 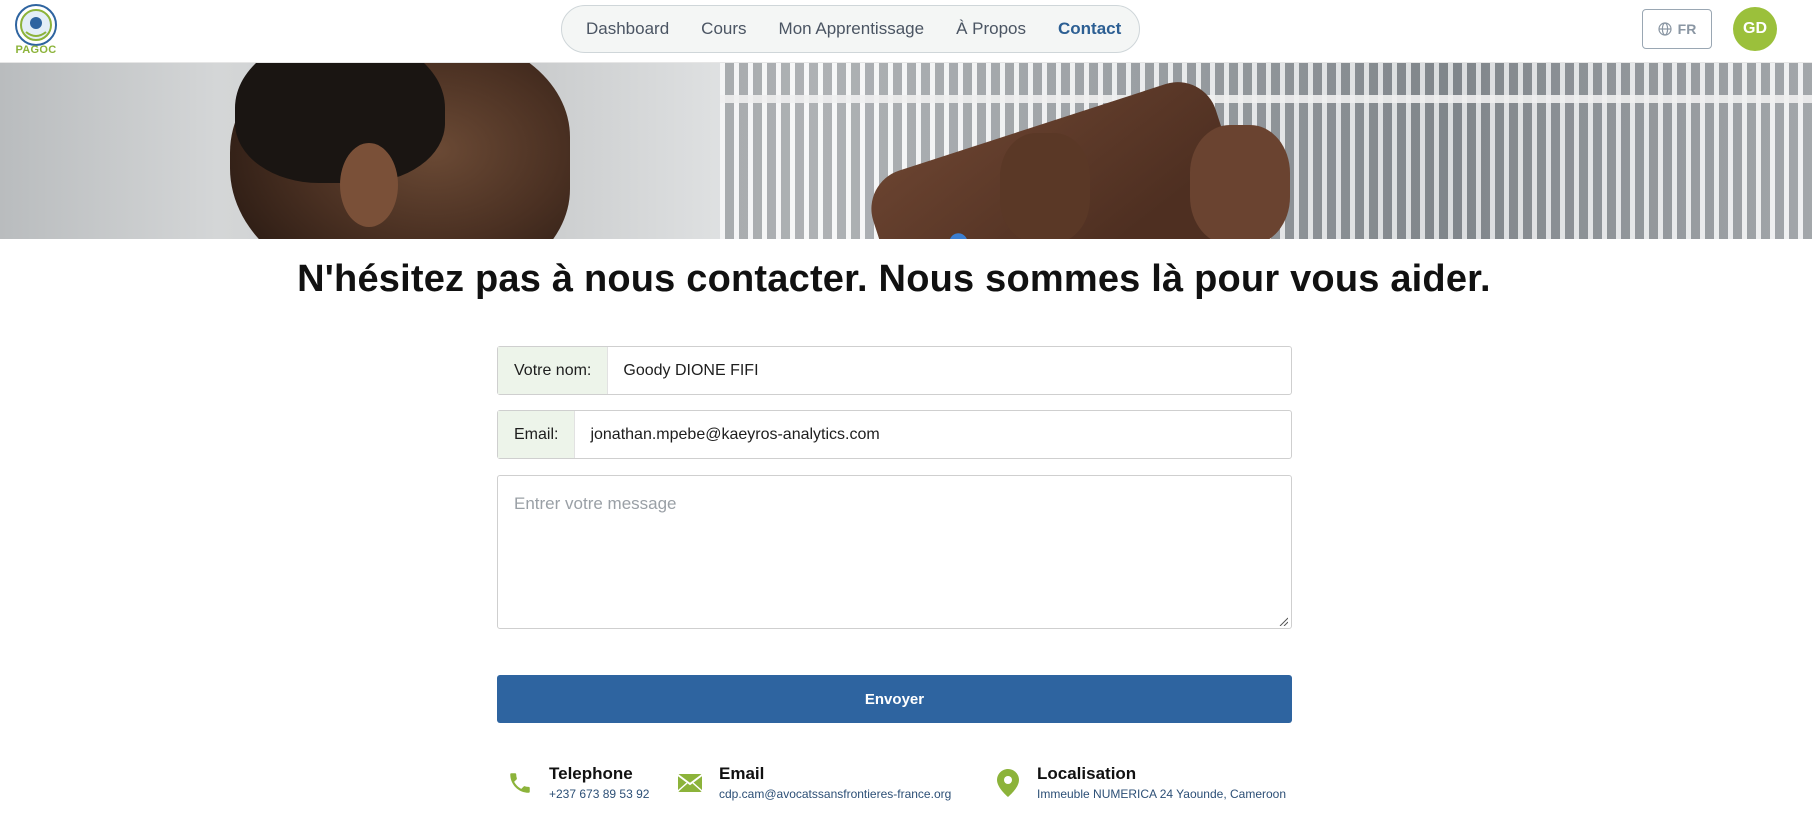 What do you see at coordinates (991, 29) in the screenshot?
I see `nav-item-a-propos: À Propos` at bounding box center [991, 29].